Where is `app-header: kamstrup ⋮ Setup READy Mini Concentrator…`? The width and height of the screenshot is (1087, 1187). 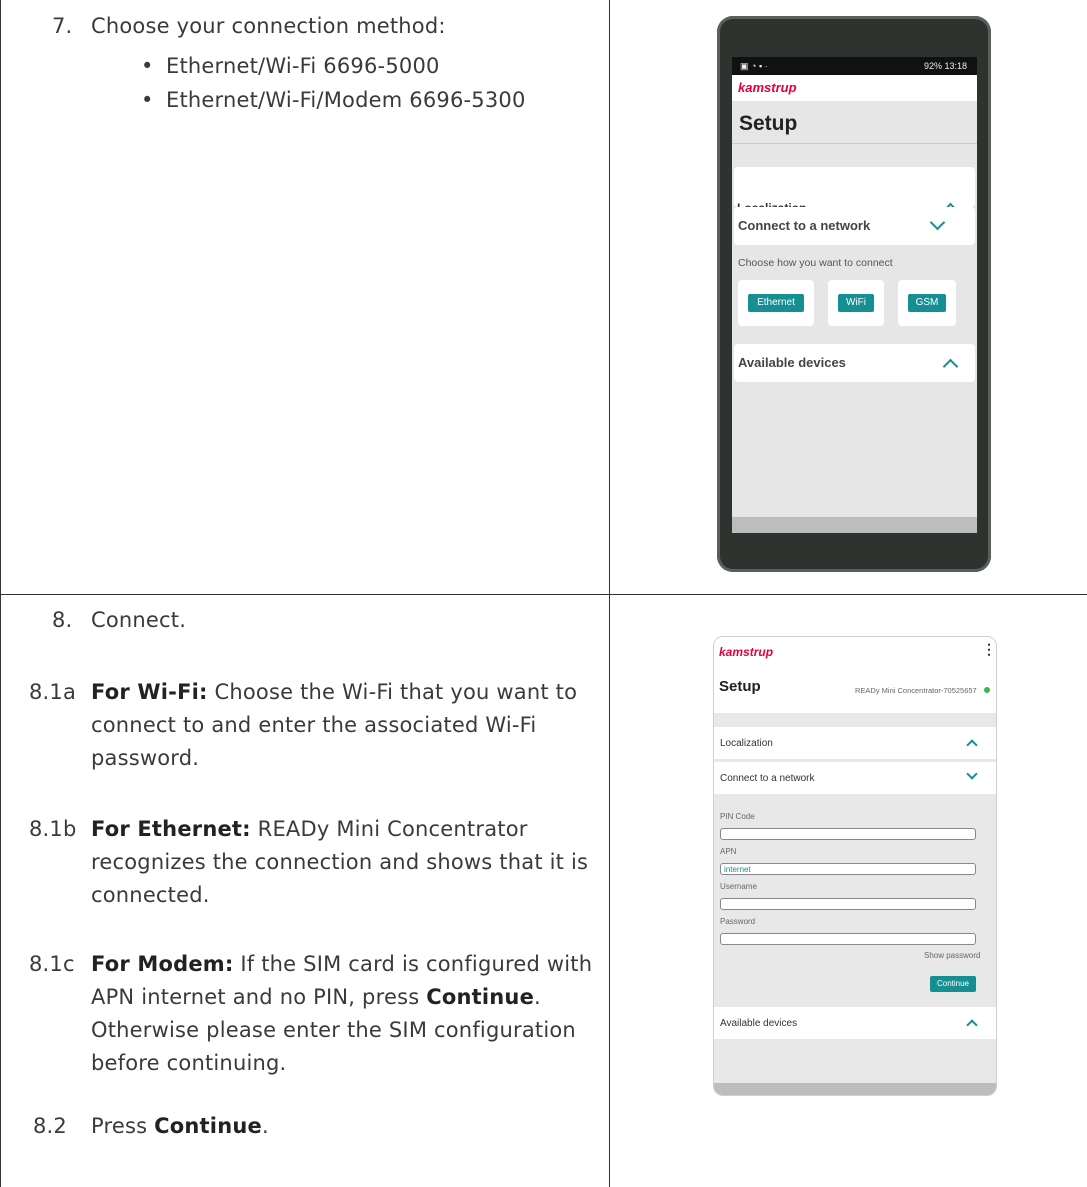
app-header: kamstrup ⋮ Setup READy Mini Concentrator… is located at coordinates (855, 675).